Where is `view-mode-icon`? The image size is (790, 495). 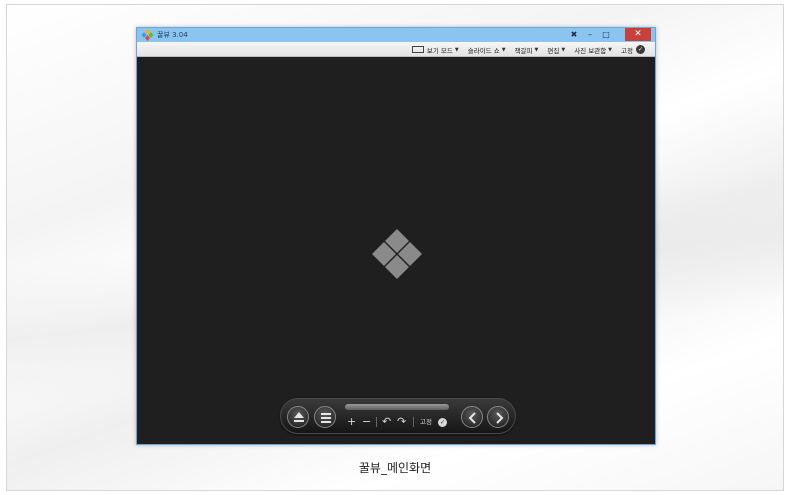 view-mode-icon is located at coordinates (417, 49).